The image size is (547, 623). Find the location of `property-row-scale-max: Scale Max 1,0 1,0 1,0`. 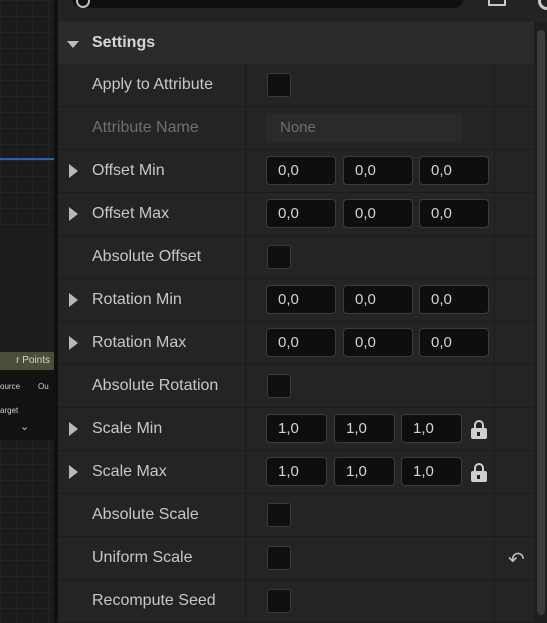

property-row-scale-max: Scale Max 1,0 1,0 1,0 is located at coordinates (296, 472).